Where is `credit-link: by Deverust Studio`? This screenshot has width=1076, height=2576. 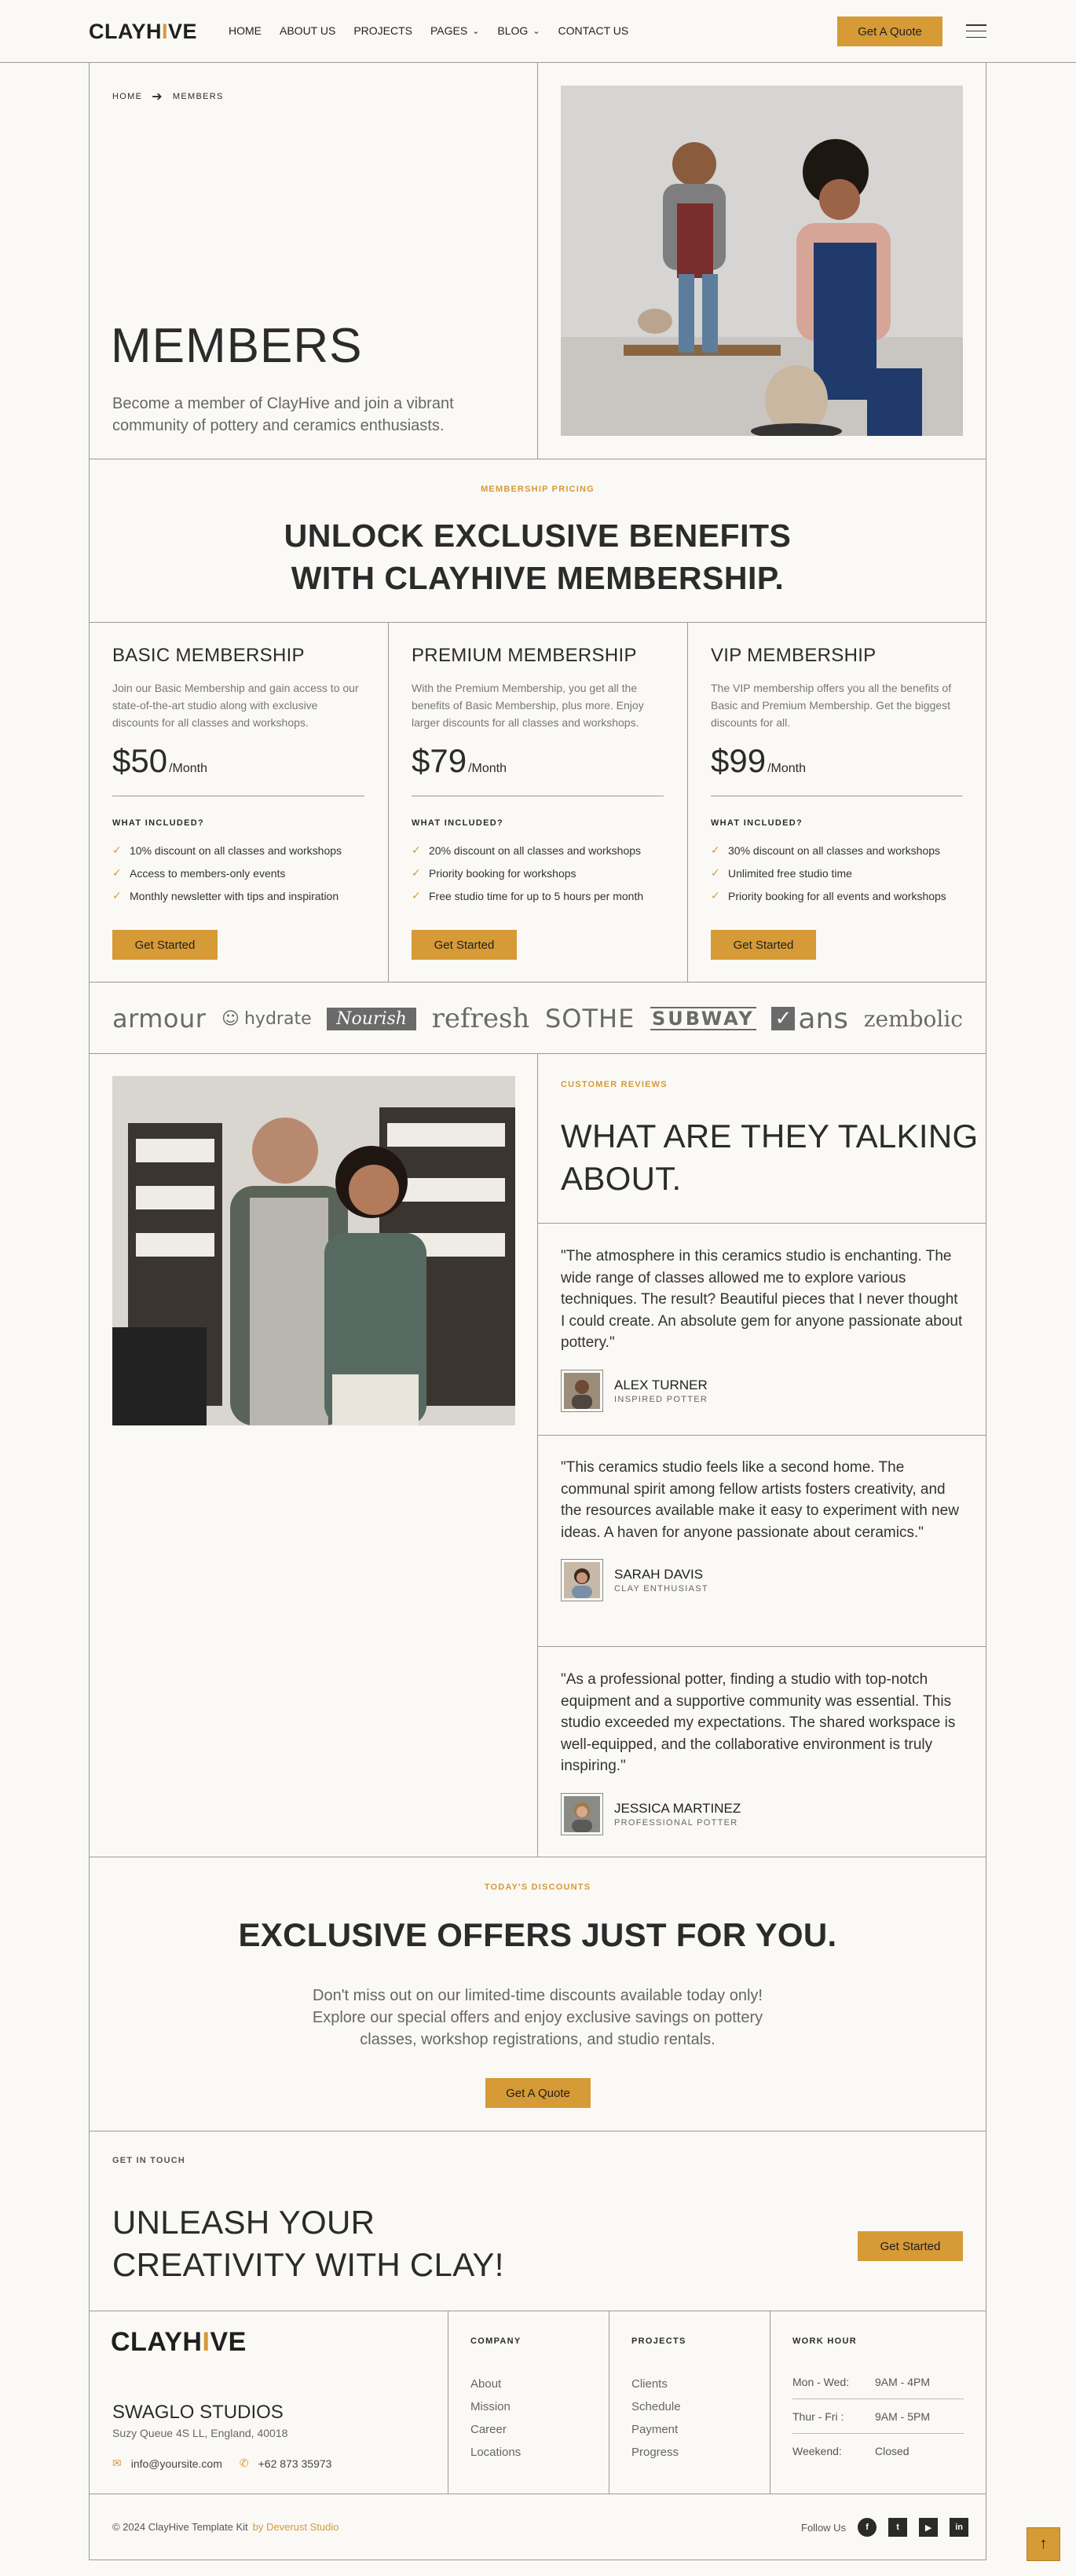 credit-link: by Deverust Studio is located at coordinates (296, 2527).